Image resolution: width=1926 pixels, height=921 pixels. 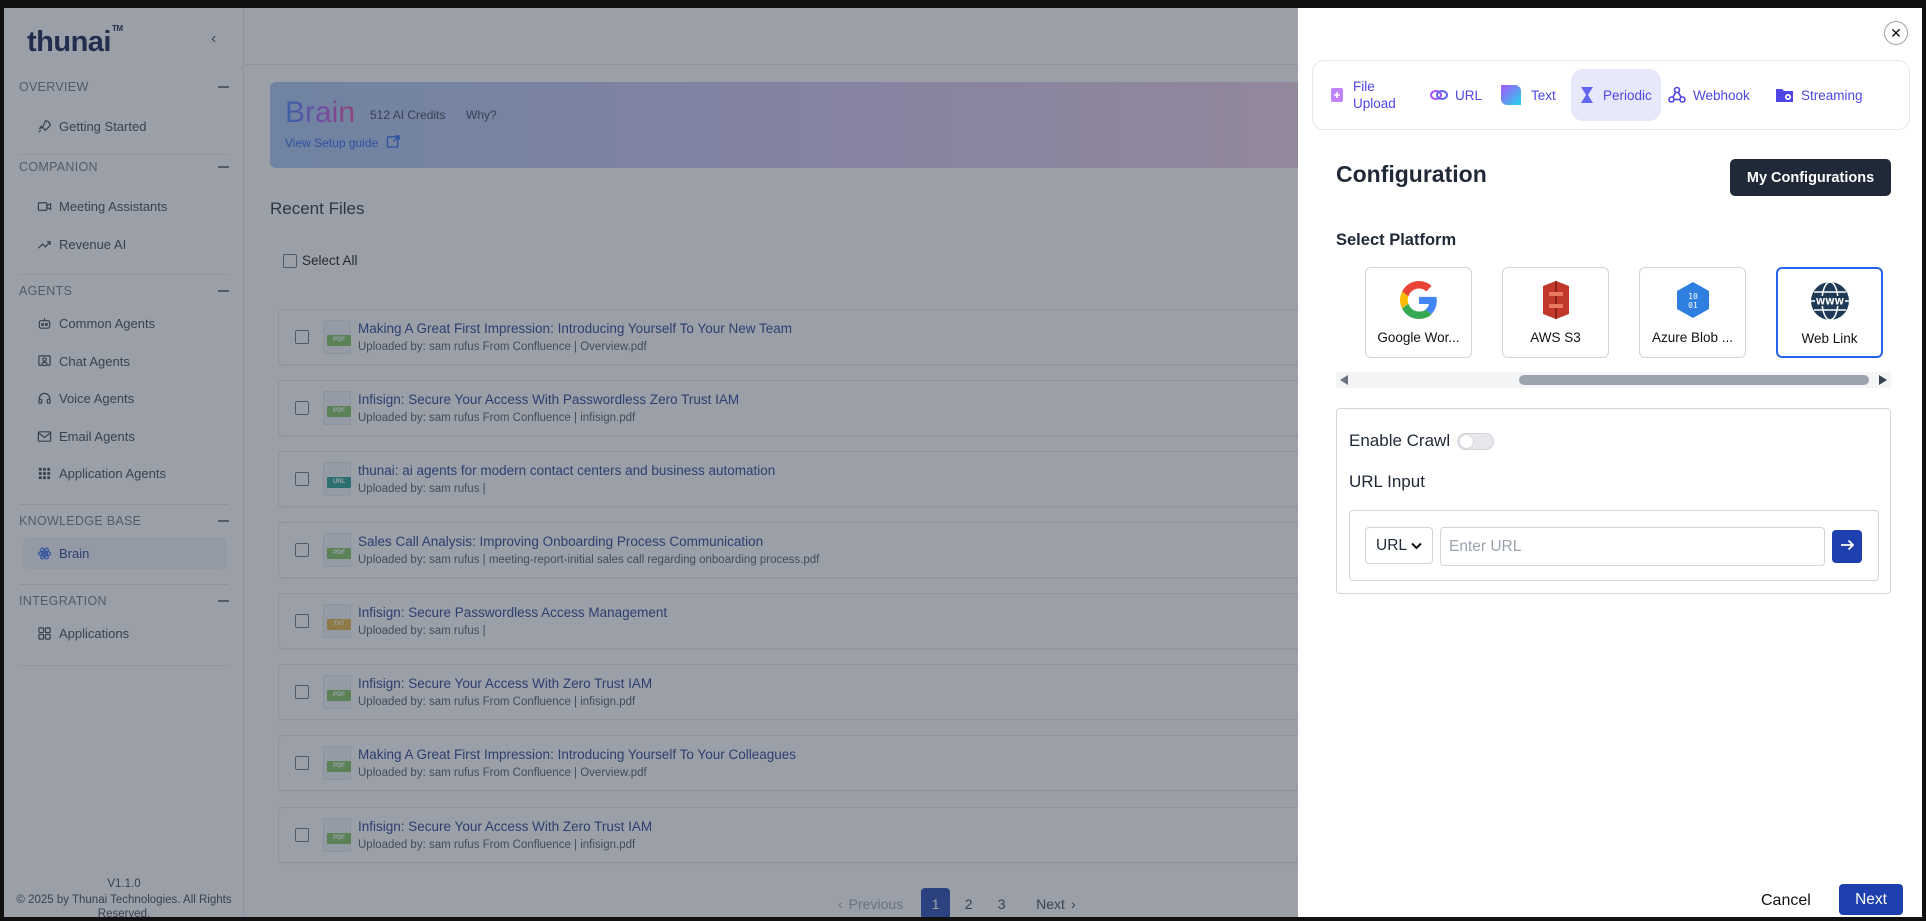 I want to click on my-configurations-button: My Configurations, so click(x=1810, y=177).